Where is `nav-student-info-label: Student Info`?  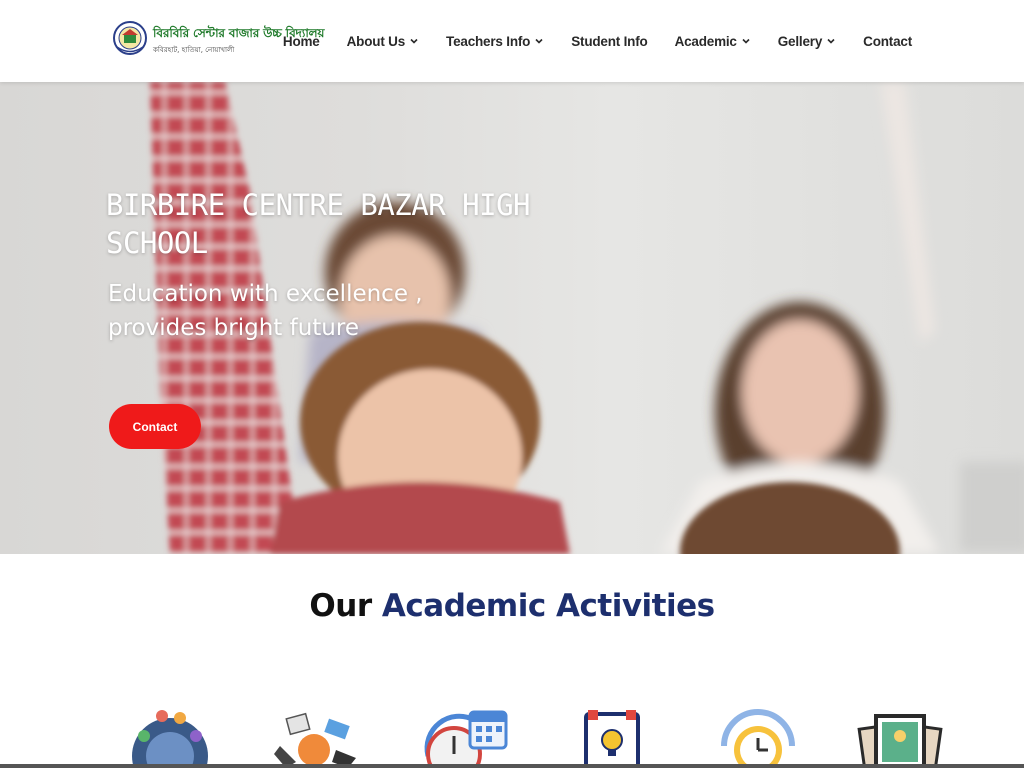
nav-student-info-label: Student Info is located at coordinates (609, 41).